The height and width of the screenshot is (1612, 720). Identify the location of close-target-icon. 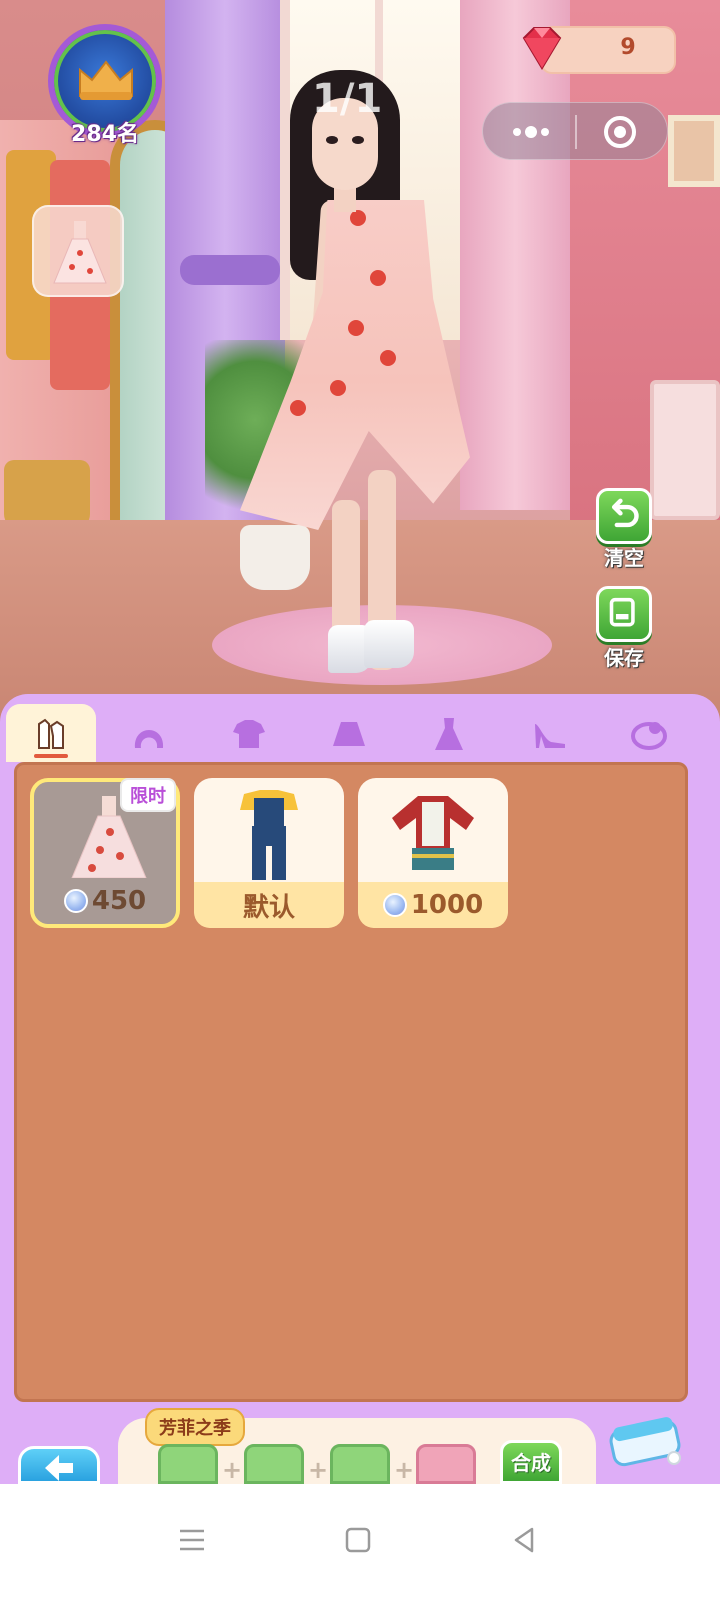
(620, 132).